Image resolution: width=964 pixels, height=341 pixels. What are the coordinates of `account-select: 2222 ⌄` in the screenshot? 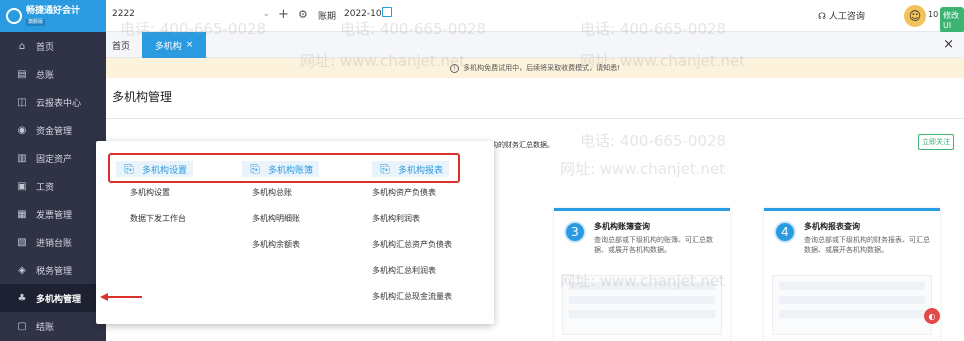 It's located at (191, 16).